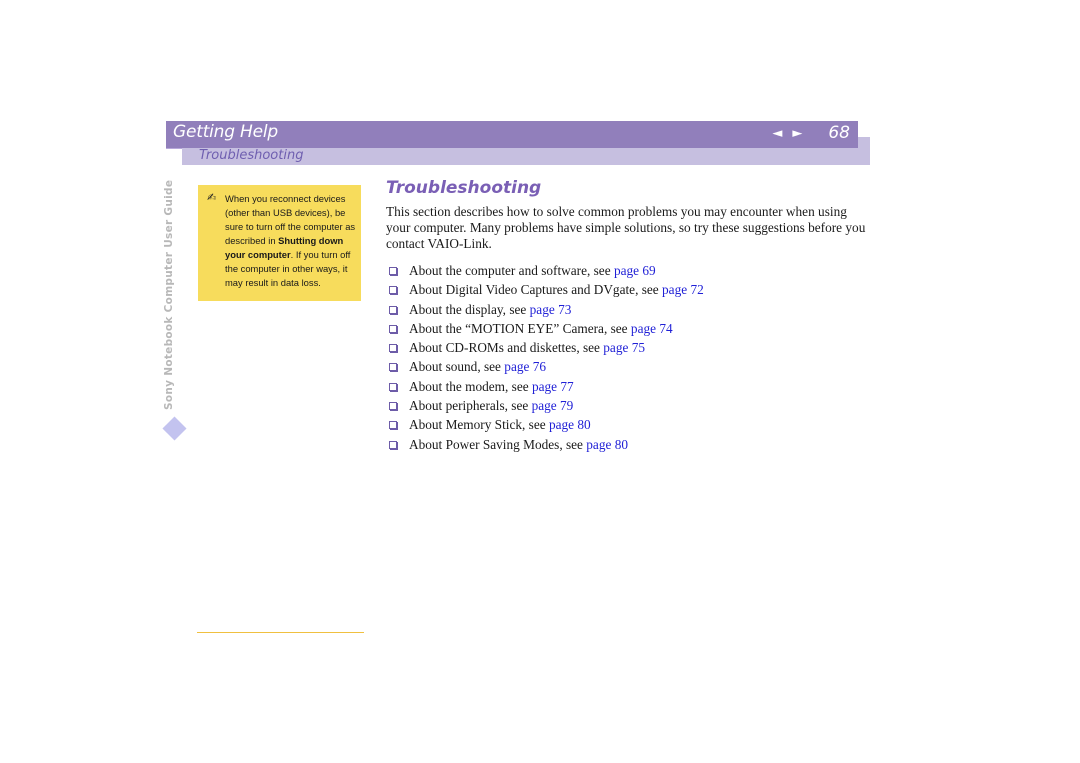 The width and height of the screenshot is (1080, 763). What do you see at coordinates (512, 135) in the screenshot?
I see `header-bar: Getting Help ◄ ► 68` at bounding box center [512, 135].